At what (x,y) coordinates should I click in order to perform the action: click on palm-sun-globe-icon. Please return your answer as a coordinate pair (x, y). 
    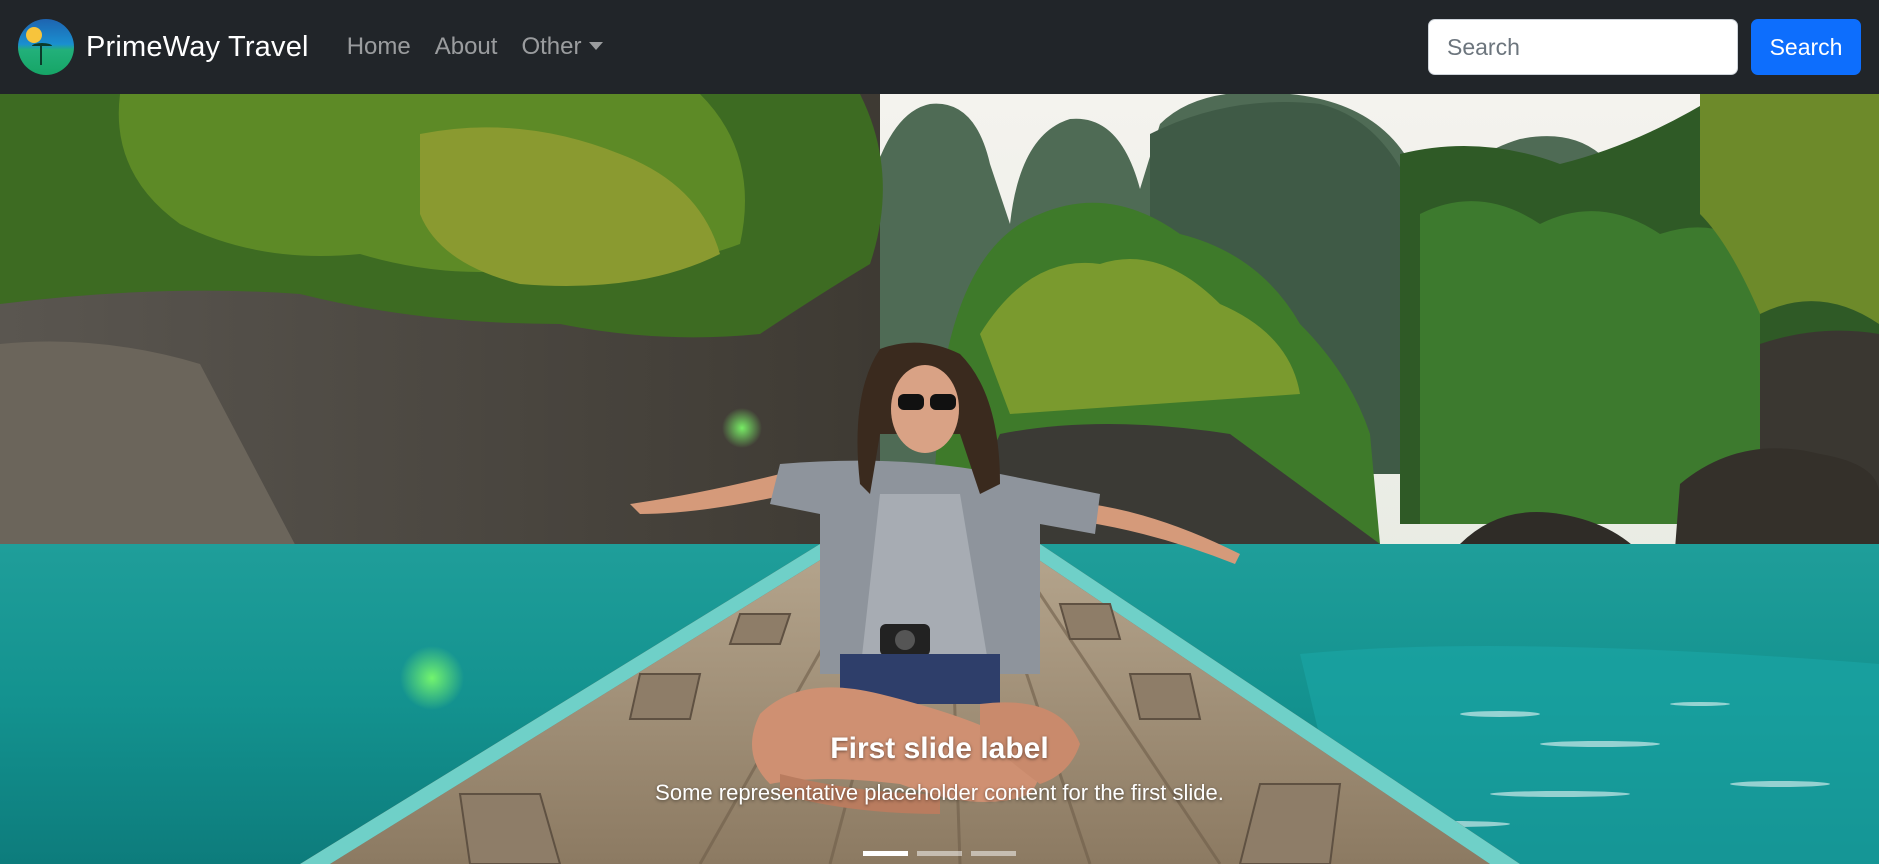
    Looking at the image, I should click on (46, 47).